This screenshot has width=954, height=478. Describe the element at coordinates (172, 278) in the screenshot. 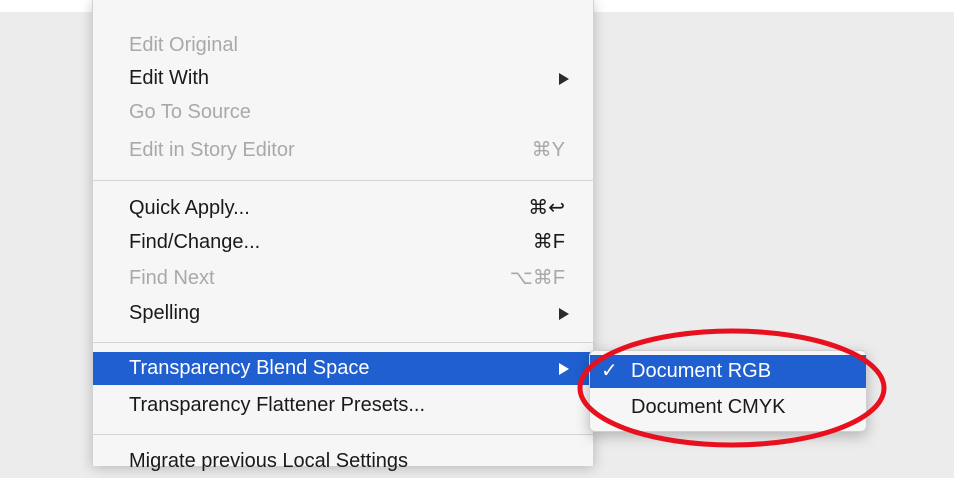

I see `menu-item-label: Find Next` at that location.